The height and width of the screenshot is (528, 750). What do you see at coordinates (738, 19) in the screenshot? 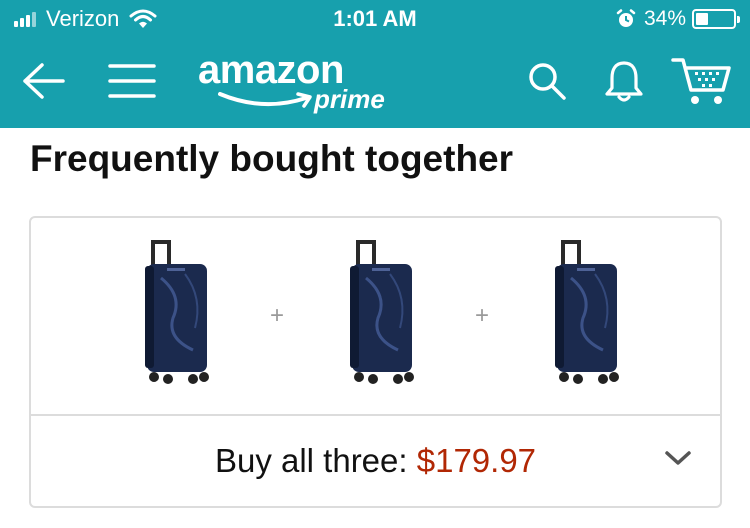
I see `battery-cap` at bounding box center [738, 19].